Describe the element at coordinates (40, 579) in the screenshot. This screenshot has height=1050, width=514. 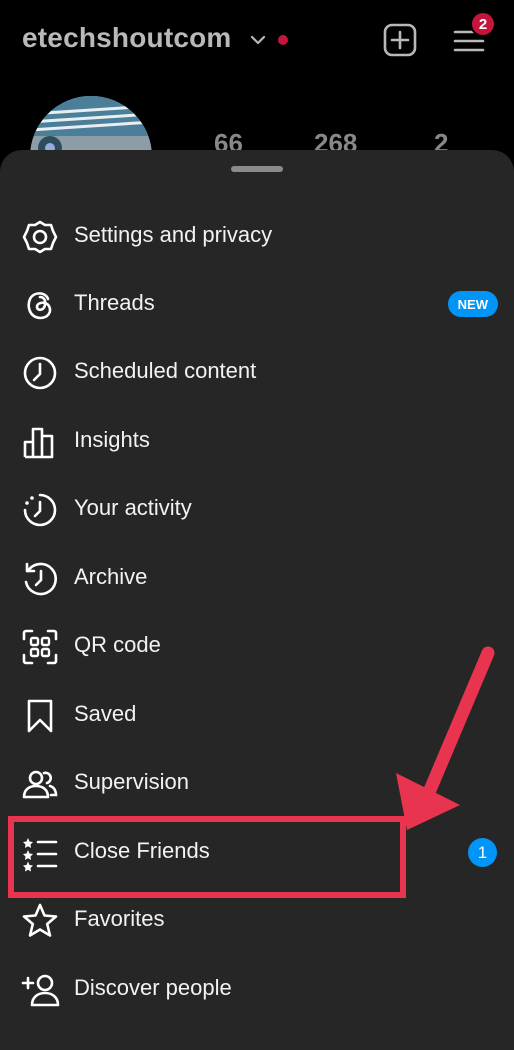
I see `archive-icon` at that location.